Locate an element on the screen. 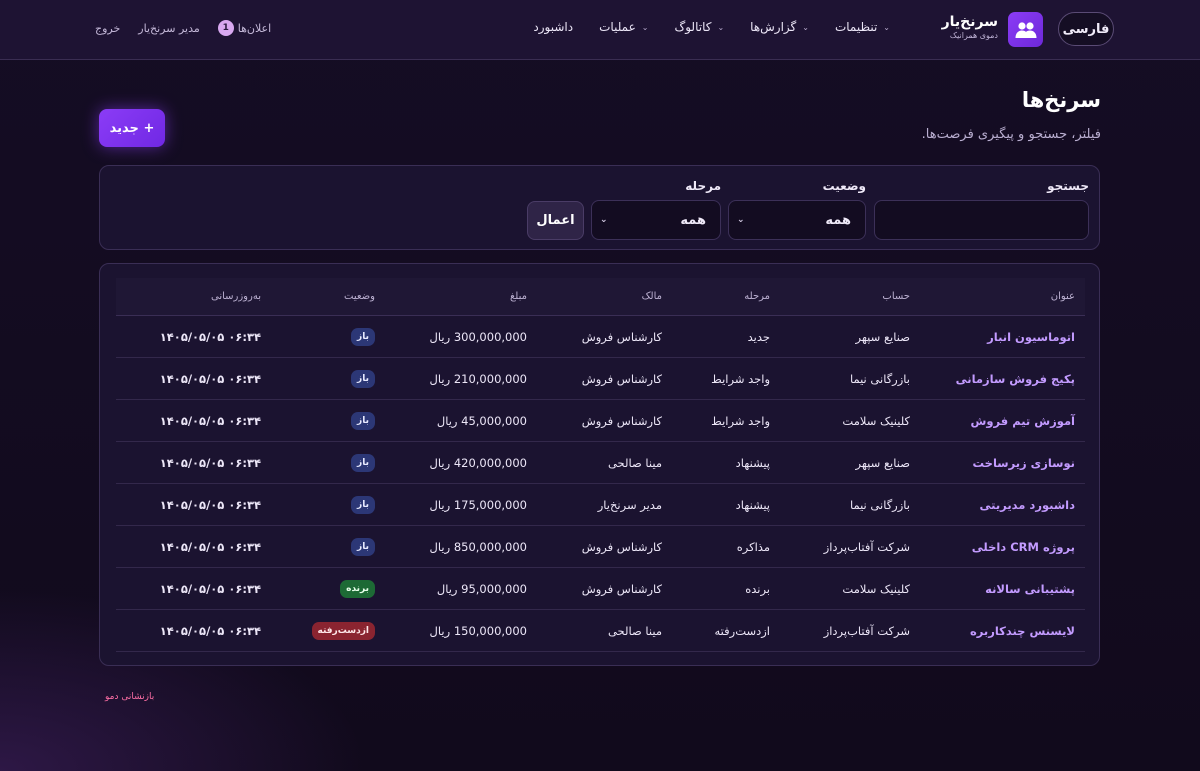  stage-value: ازدست‌رفته is located at coordinates (742, 630).